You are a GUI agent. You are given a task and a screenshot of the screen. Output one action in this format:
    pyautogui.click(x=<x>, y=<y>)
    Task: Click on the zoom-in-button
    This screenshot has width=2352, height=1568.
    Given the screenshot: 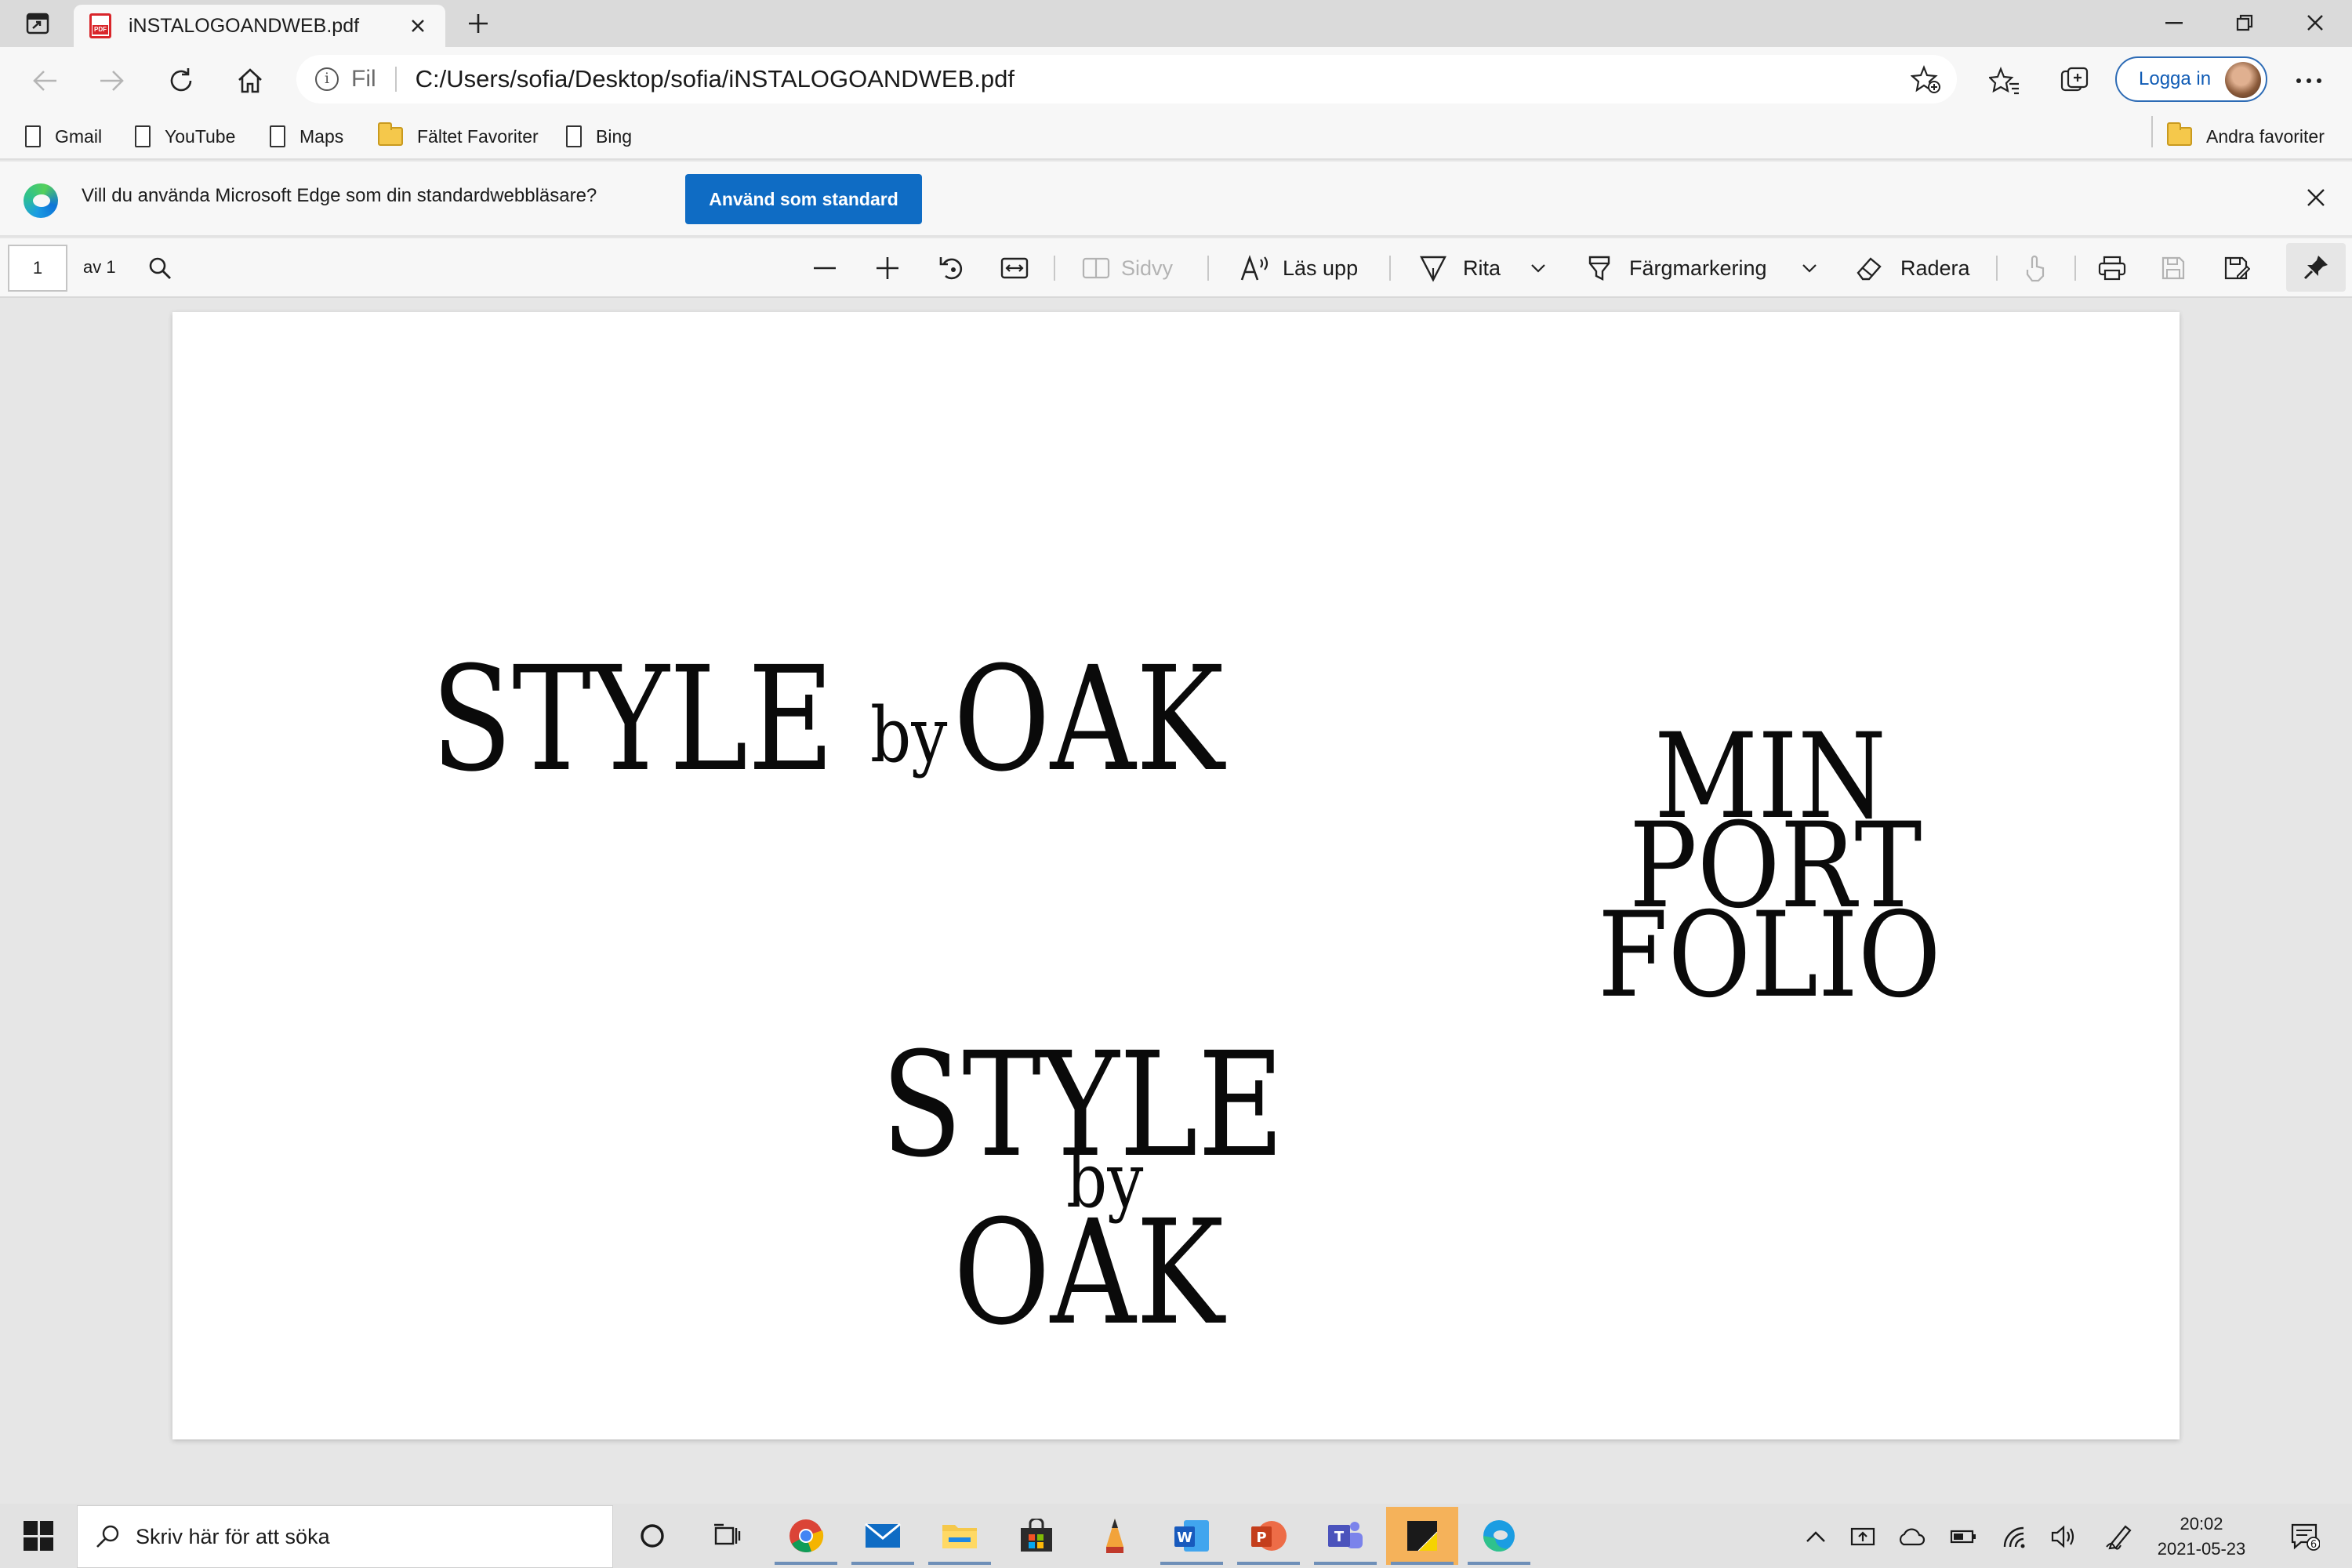 What is the action you would take?
    pyautogui.click(x=887, y=268)
    